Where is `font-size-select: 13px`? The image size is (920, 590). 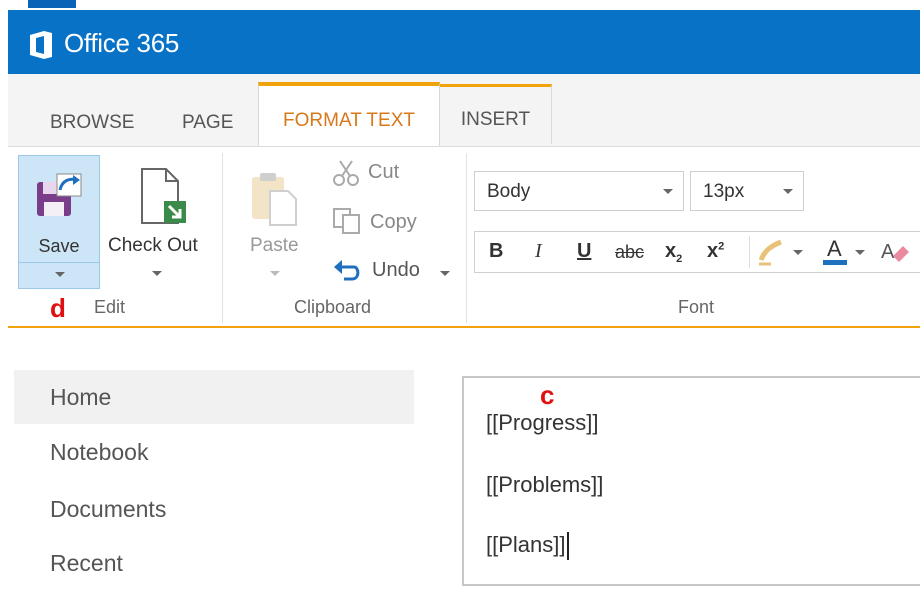 font-size-select: 13px is located at coordinates (747, 191).